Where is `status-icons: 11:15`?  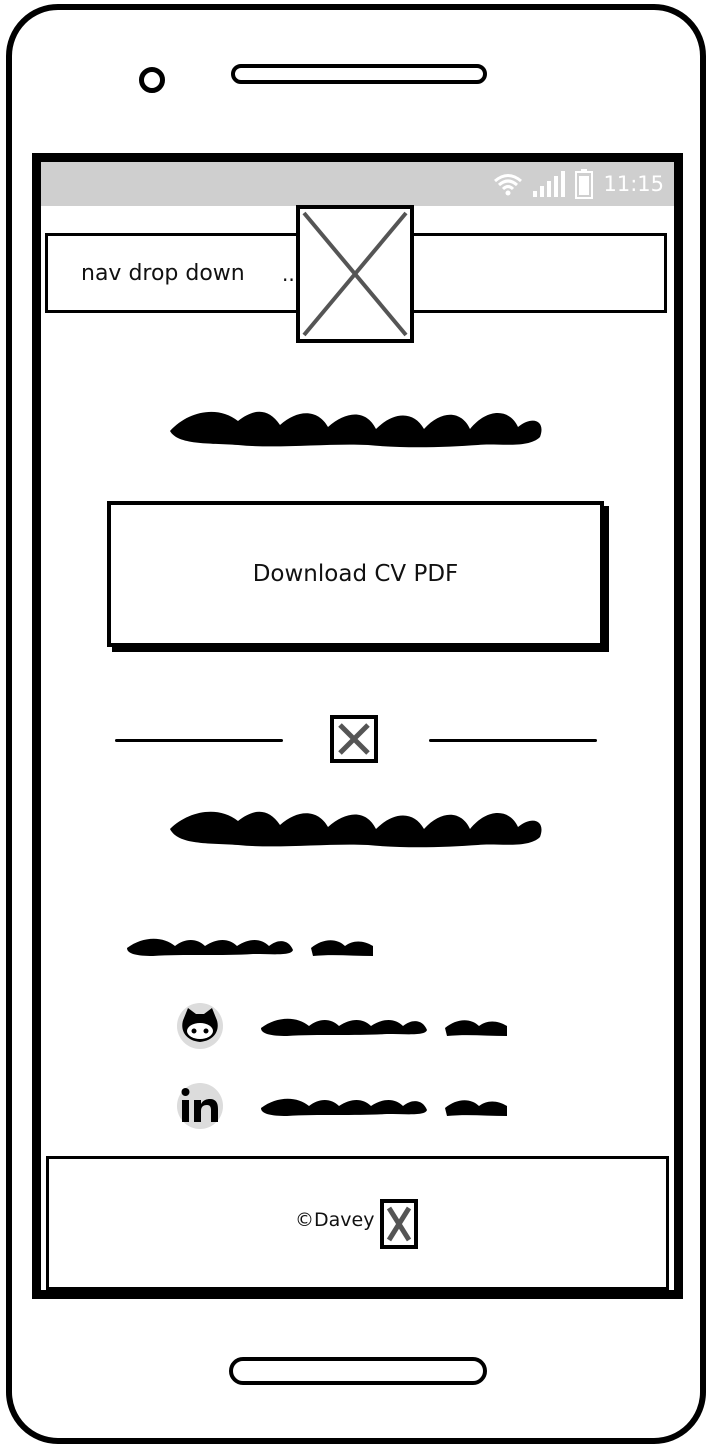
status-icons: 11:15 is located at coordinates (578, 184).